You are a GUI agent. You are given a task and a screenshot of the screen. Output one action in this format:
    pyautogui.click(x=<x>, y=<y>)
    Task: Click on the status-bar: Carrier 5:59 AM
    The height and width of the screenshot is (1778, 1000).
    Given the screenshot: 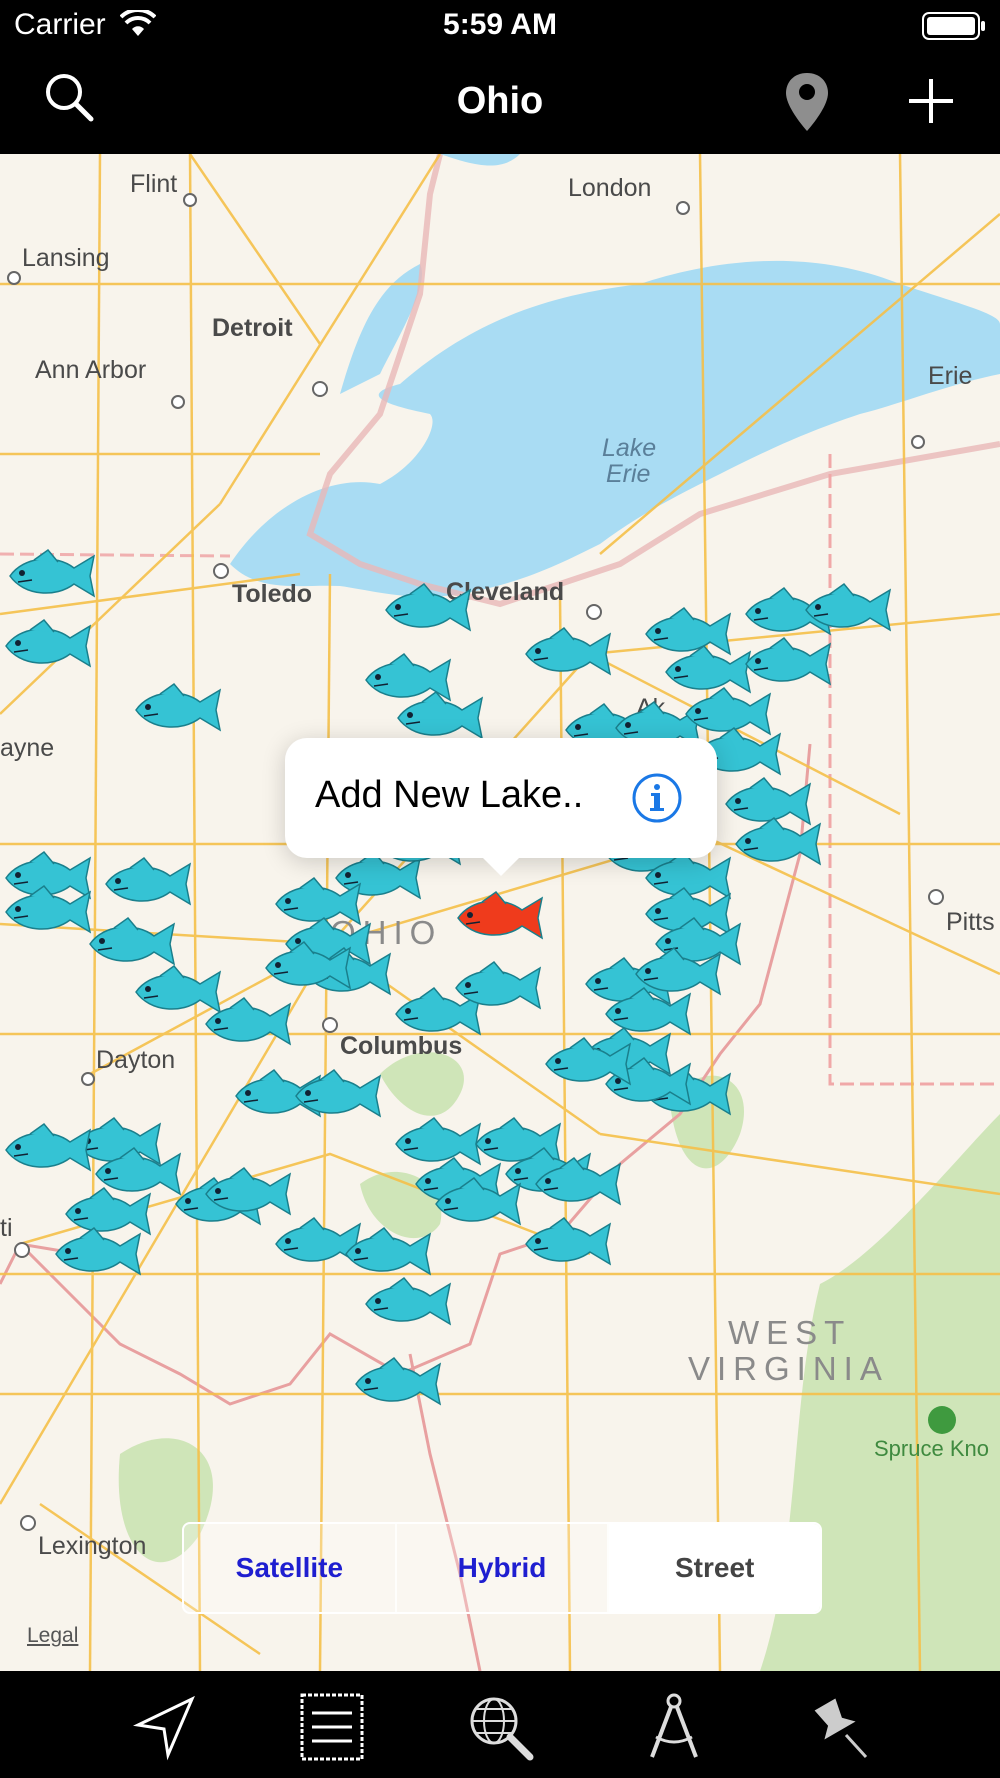 What is the action you would take?
    pyautogui.click(x=500, y=25)
    